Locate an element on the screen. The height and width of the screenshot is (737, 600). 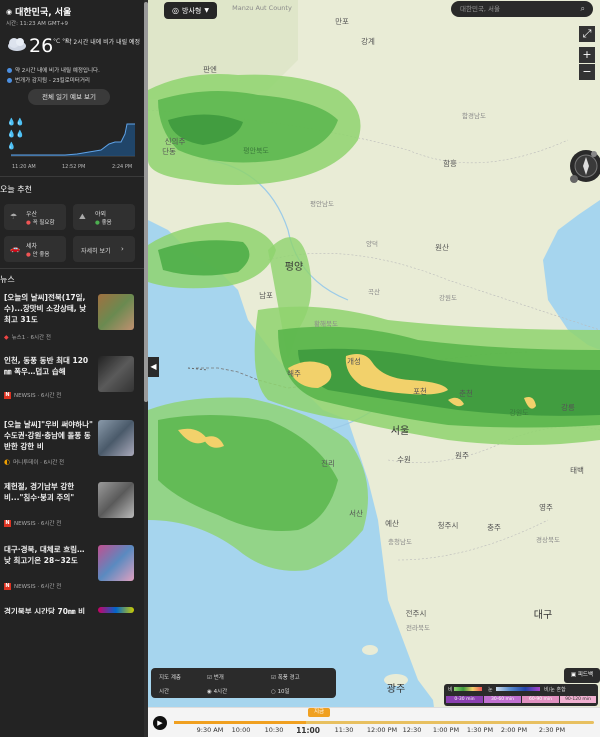
timeline-progress is located at coordinates (240, 722).